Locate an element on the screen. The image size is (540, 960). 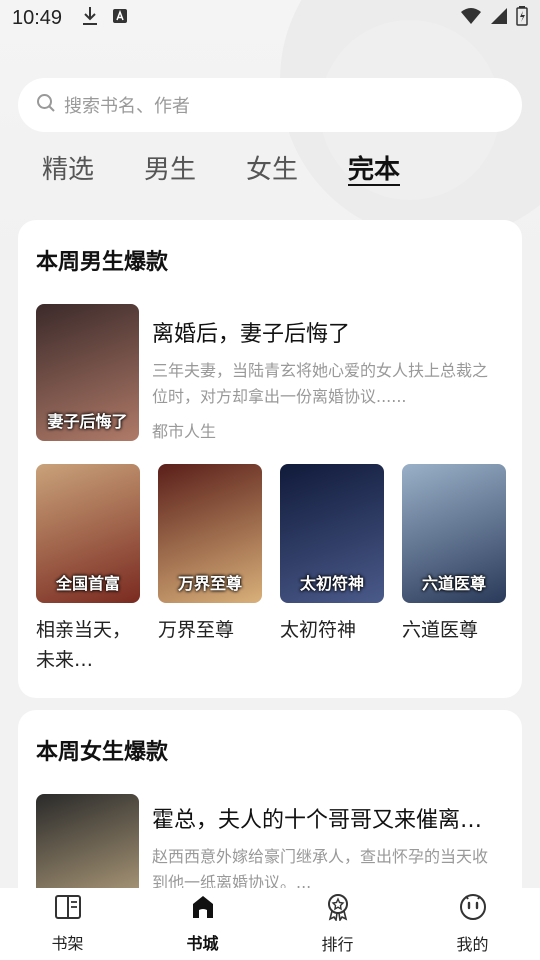
section-title: 本周女生爆款 is located at coordinates (102, 752).